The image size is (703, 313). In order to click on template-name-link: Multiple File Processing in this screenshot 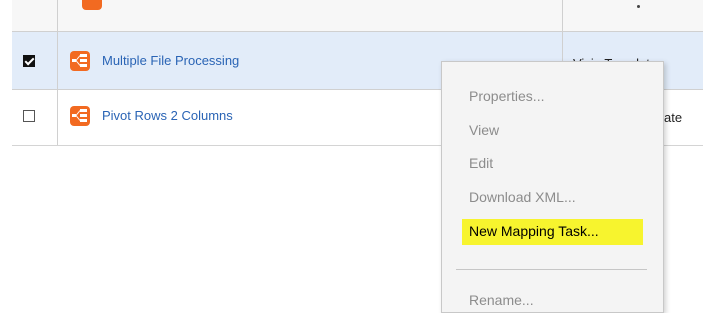, I will do `click(170, 60)`.